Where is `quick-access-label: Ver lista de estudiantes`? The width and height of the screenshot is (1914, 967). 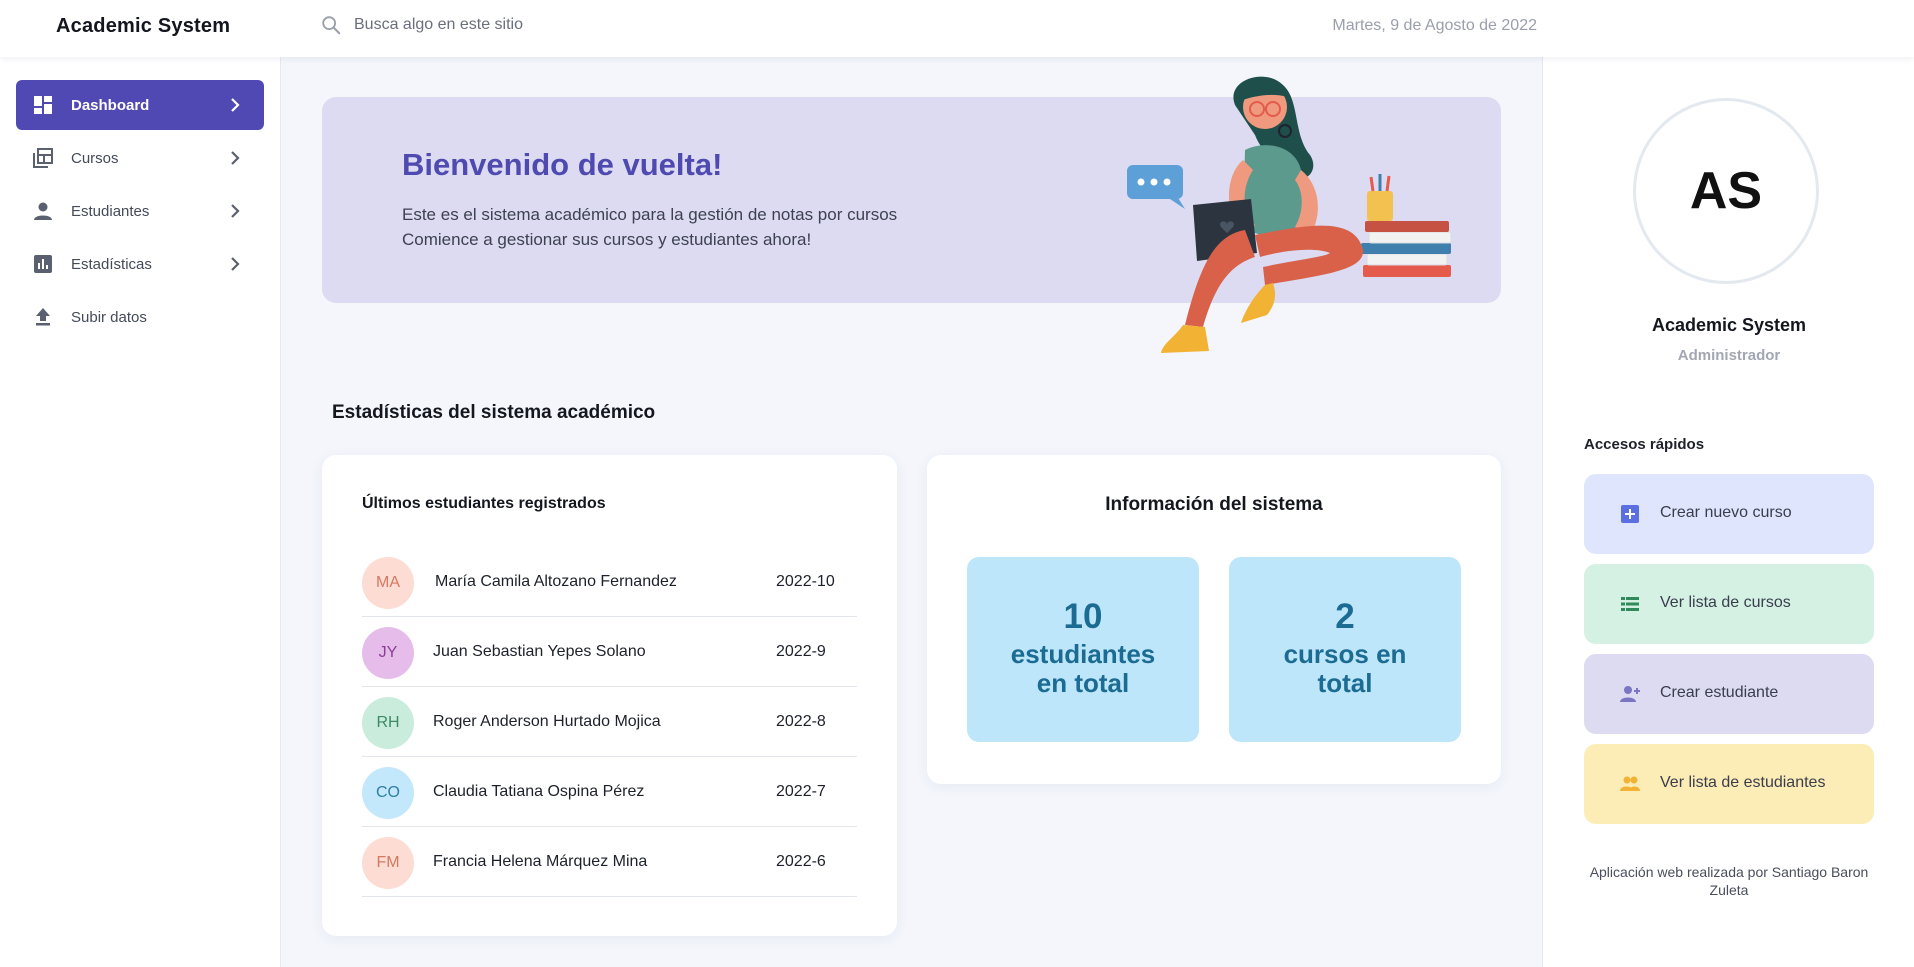 quick-access-label: Ver lista de estudiantes is located at coordinates (1743, 782).